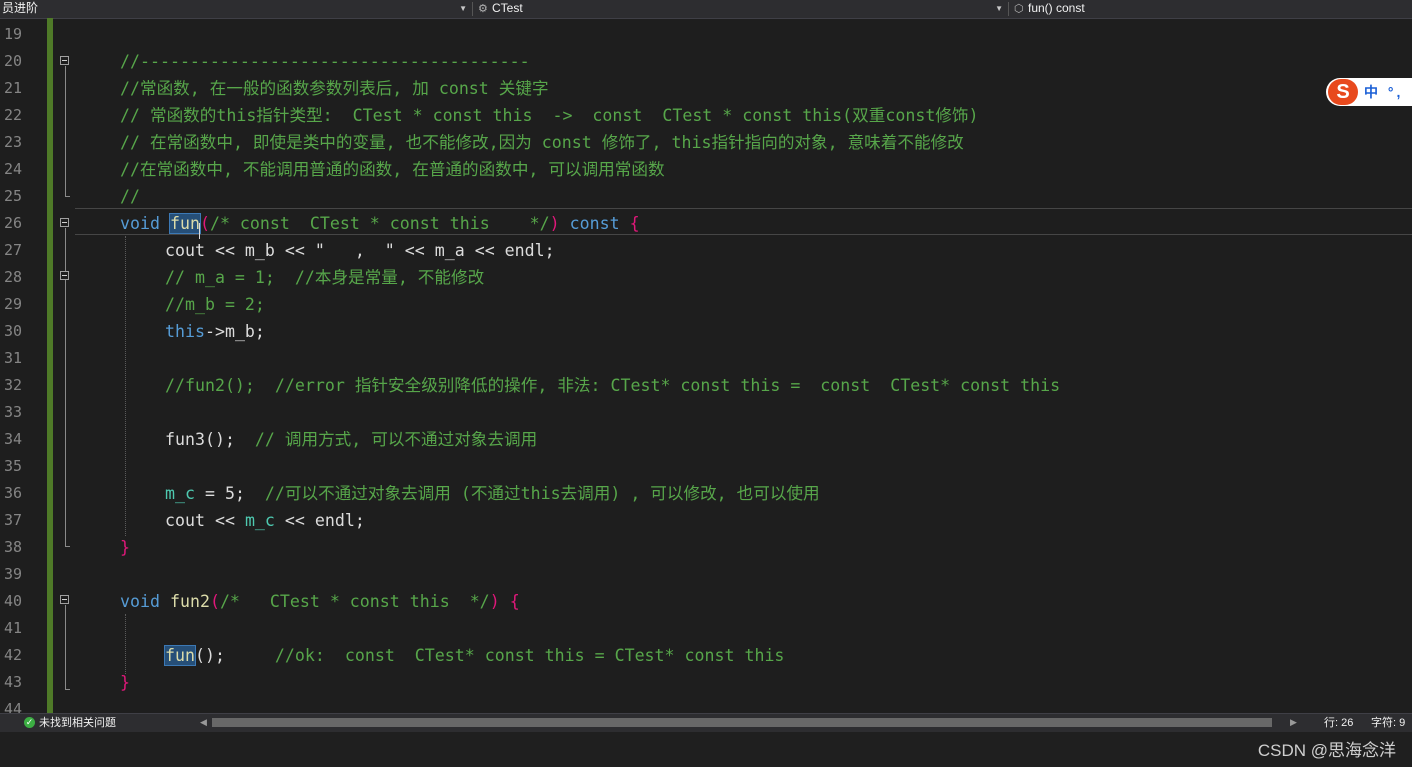 This screenshot has height=767, width=1412. What do you see at coordinates (1388, 723) in the screenshot?
I see `char-position: 字符: 9` at bounding box center [1388, 723].